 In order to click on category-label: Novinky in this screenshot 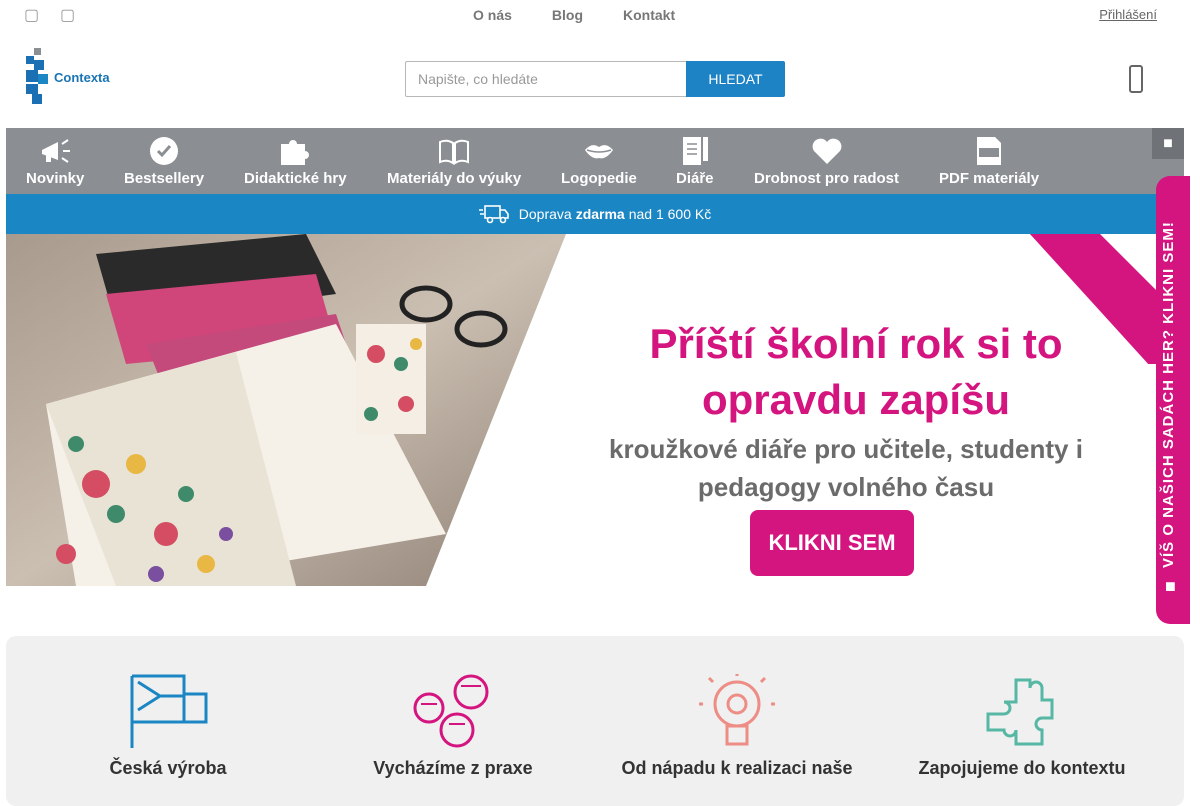, I will do `click(55, 178)`.